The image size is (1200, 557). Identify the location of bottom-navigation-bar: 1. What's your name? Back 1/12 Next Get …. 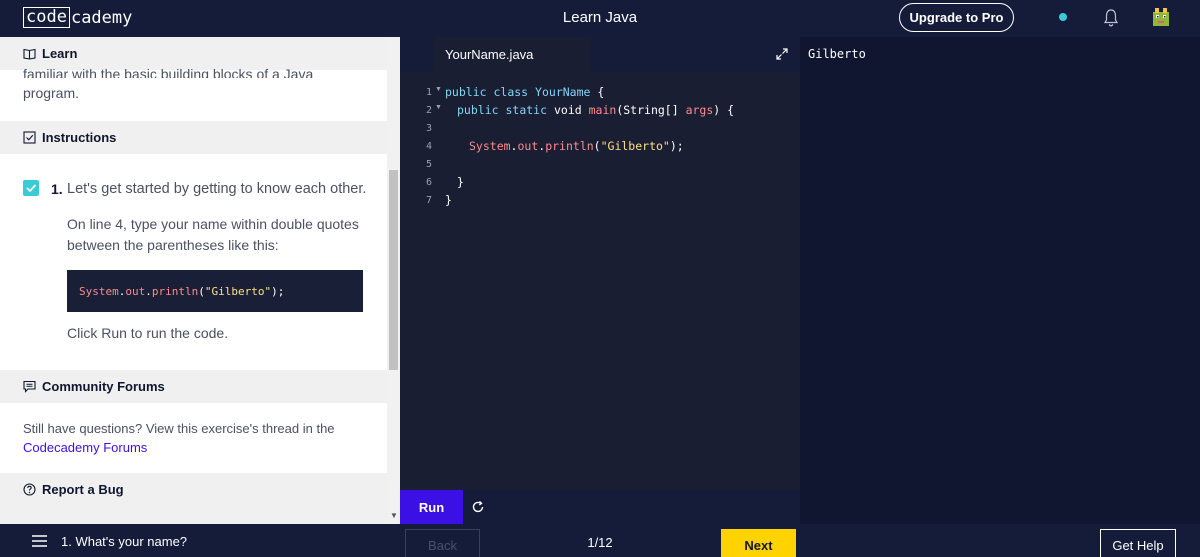
(600, 540).